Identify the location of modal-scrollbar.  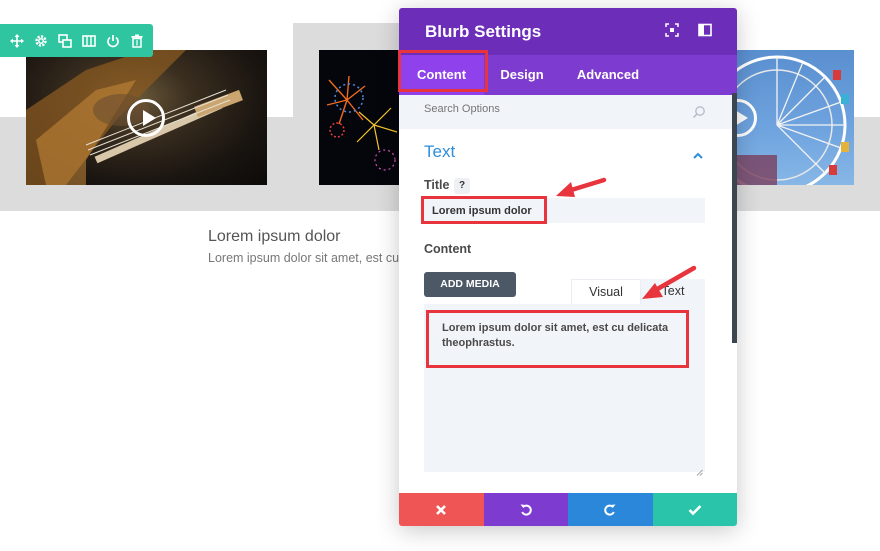
(734, 218).